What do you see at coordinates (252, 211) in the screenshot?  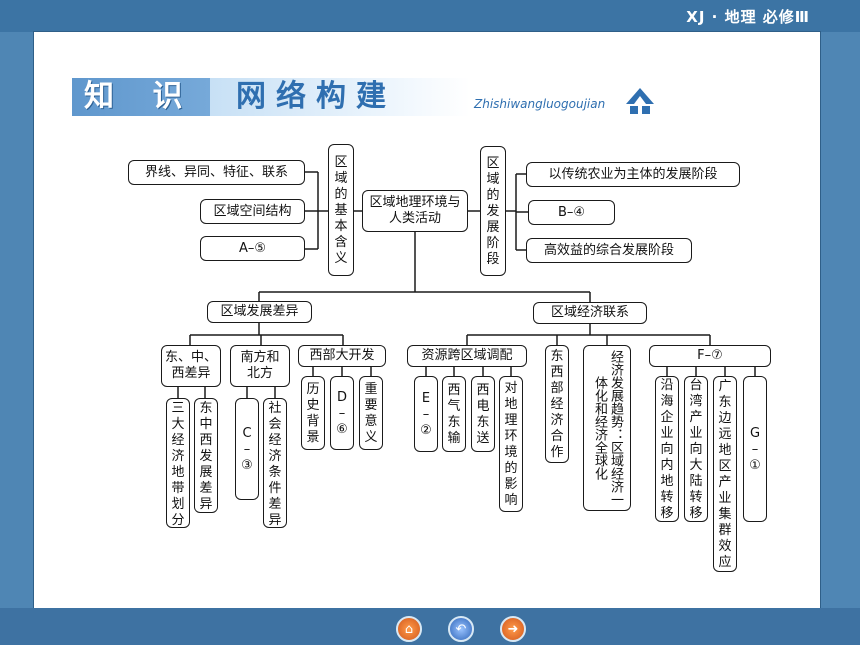 I see `box-spatial-structure: 区域空间结构` at bounding box center [252, 211].